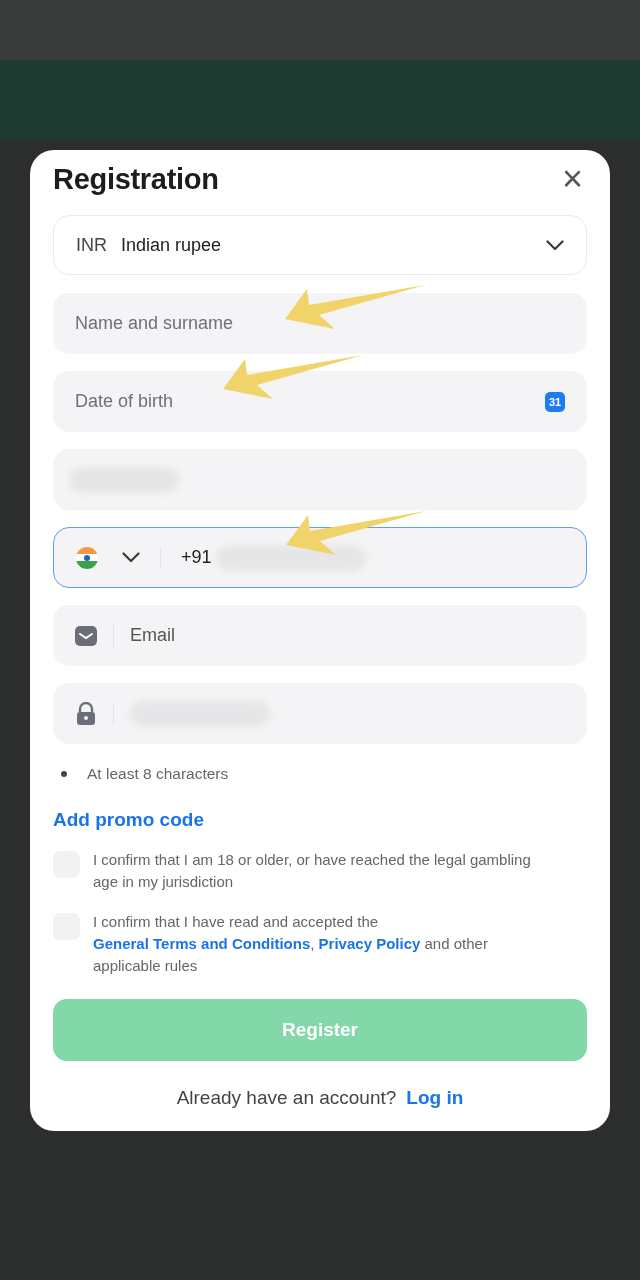 The height and width of the screenshot is (1280, 640). Describe the element at coordinates (91, 245) in the screenshot. I see `currency-code: INR` at that location.